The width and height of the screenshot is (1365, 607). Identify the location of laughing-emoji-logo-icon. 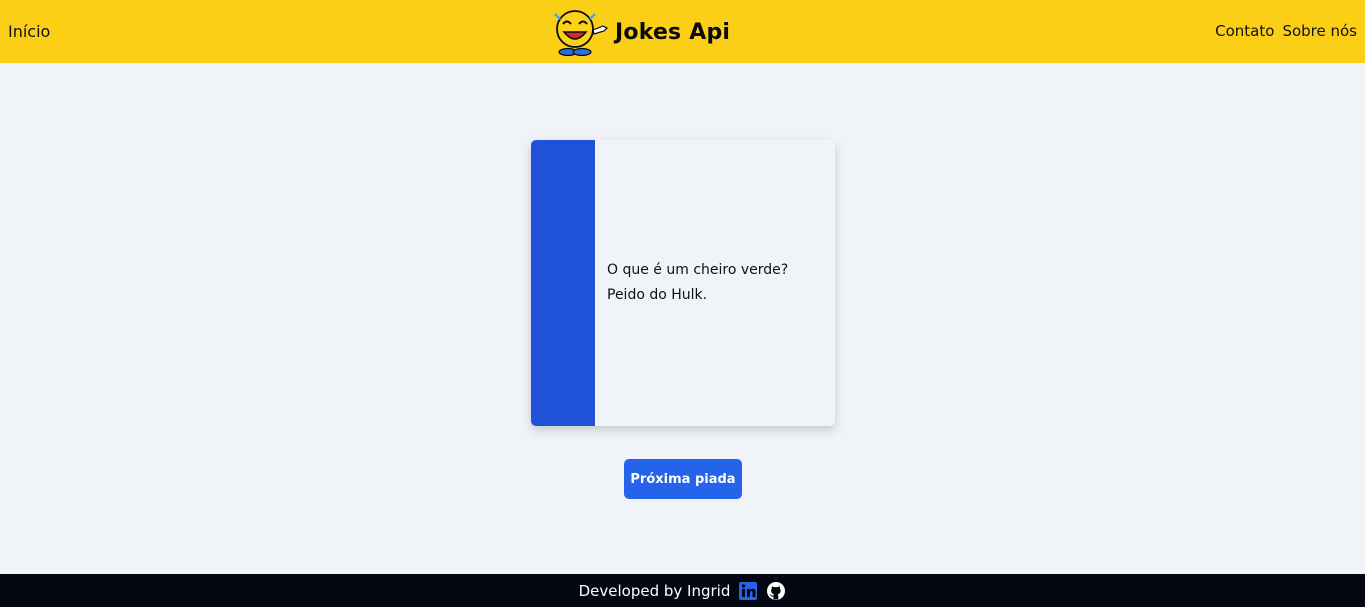
(581, 33).